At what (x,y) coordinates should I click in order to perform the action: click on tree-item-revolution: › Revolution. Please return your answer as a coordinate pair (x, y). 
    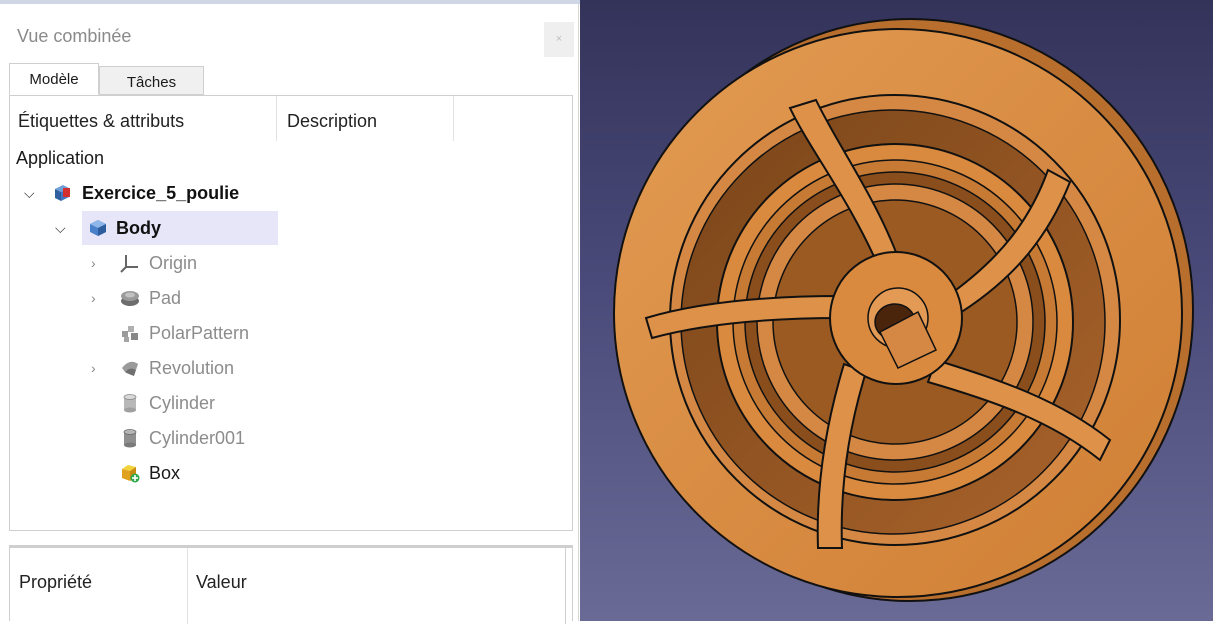
    Looking at the image, I should click on (160, 368).